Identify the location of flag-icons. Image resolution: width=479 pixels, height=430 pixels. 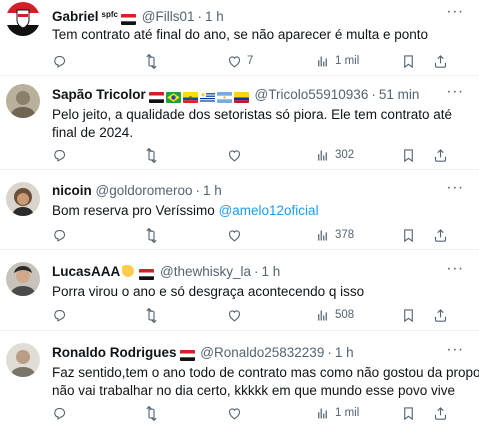
(200, 97).